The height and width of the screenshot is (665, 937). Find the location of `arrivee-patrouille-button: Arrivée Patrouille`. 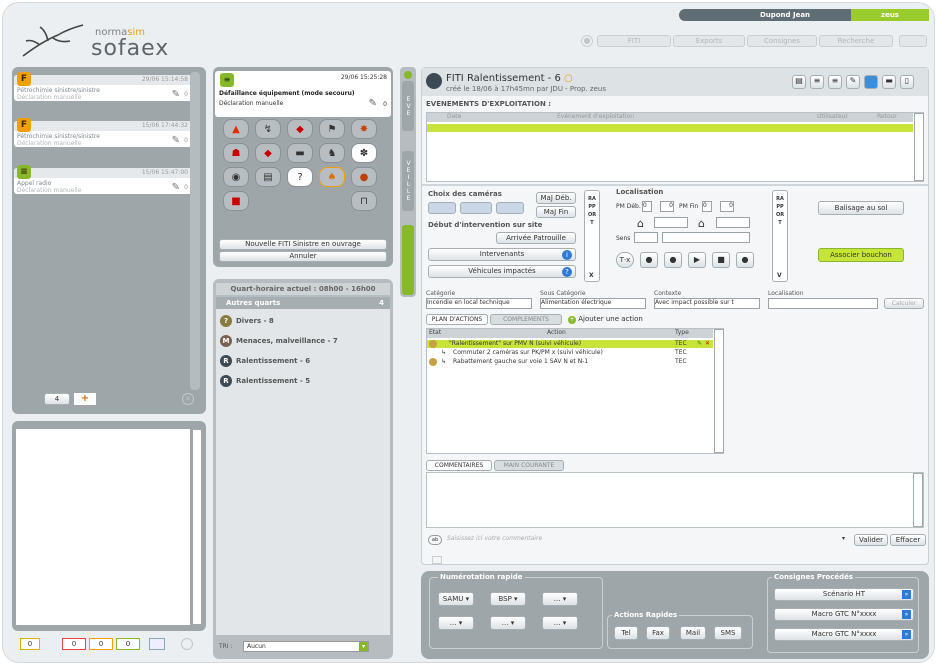

arrivee-patrouille-button: Arrivée Patrouille is located at coordinates (536, 238).